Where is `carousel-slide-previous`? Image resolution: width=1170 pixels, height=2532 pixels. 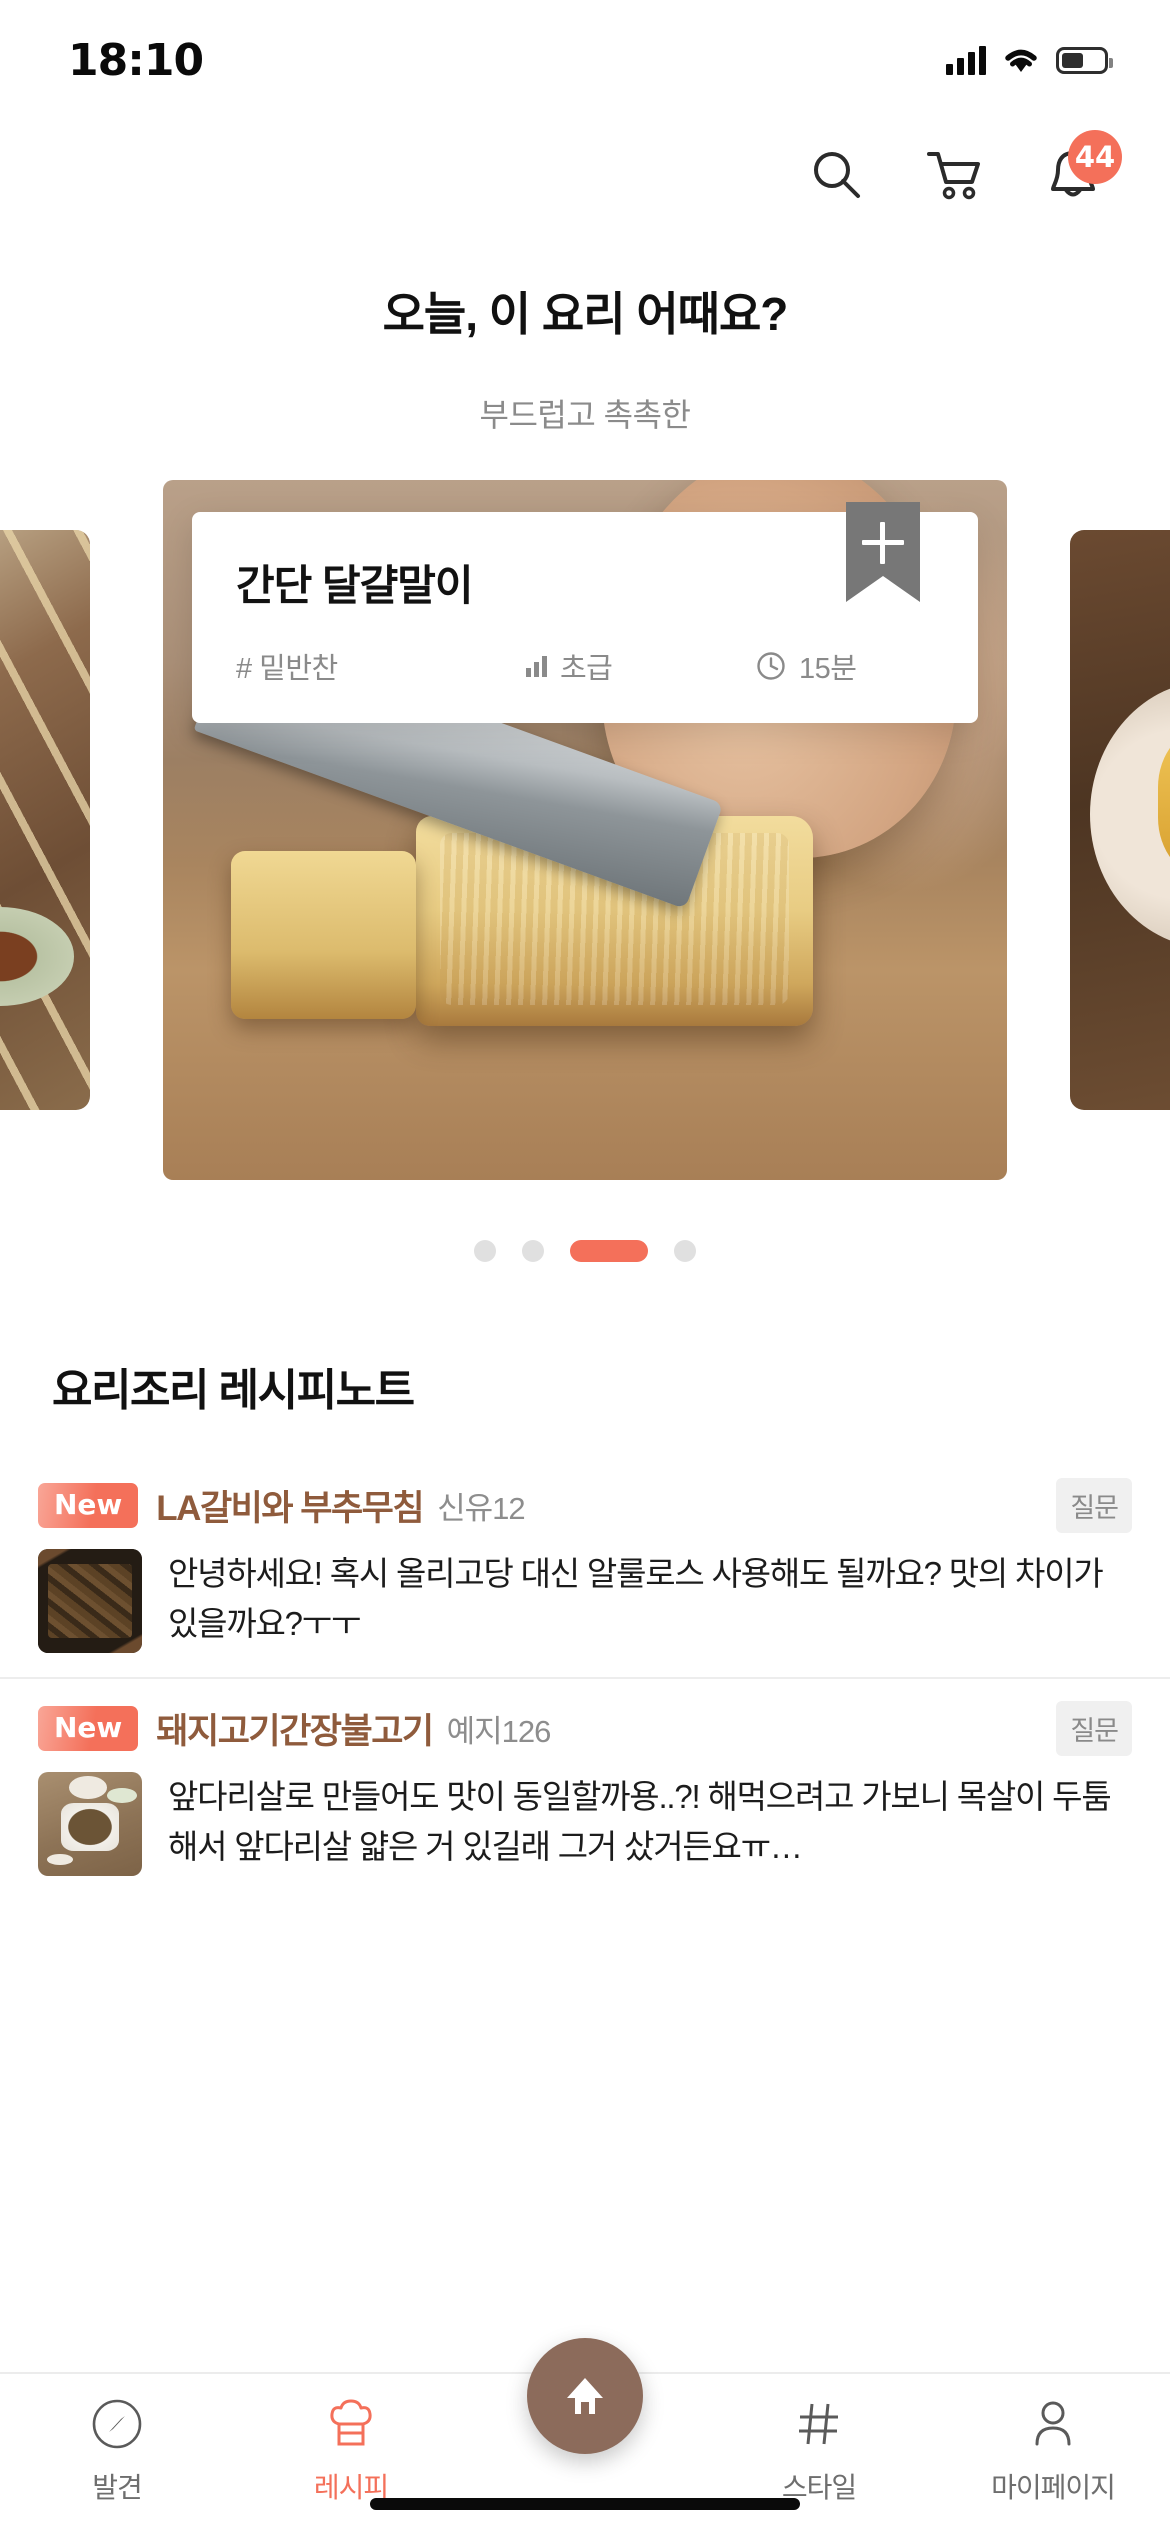 carousel-slide-previous is located at coordinates (45, 820).